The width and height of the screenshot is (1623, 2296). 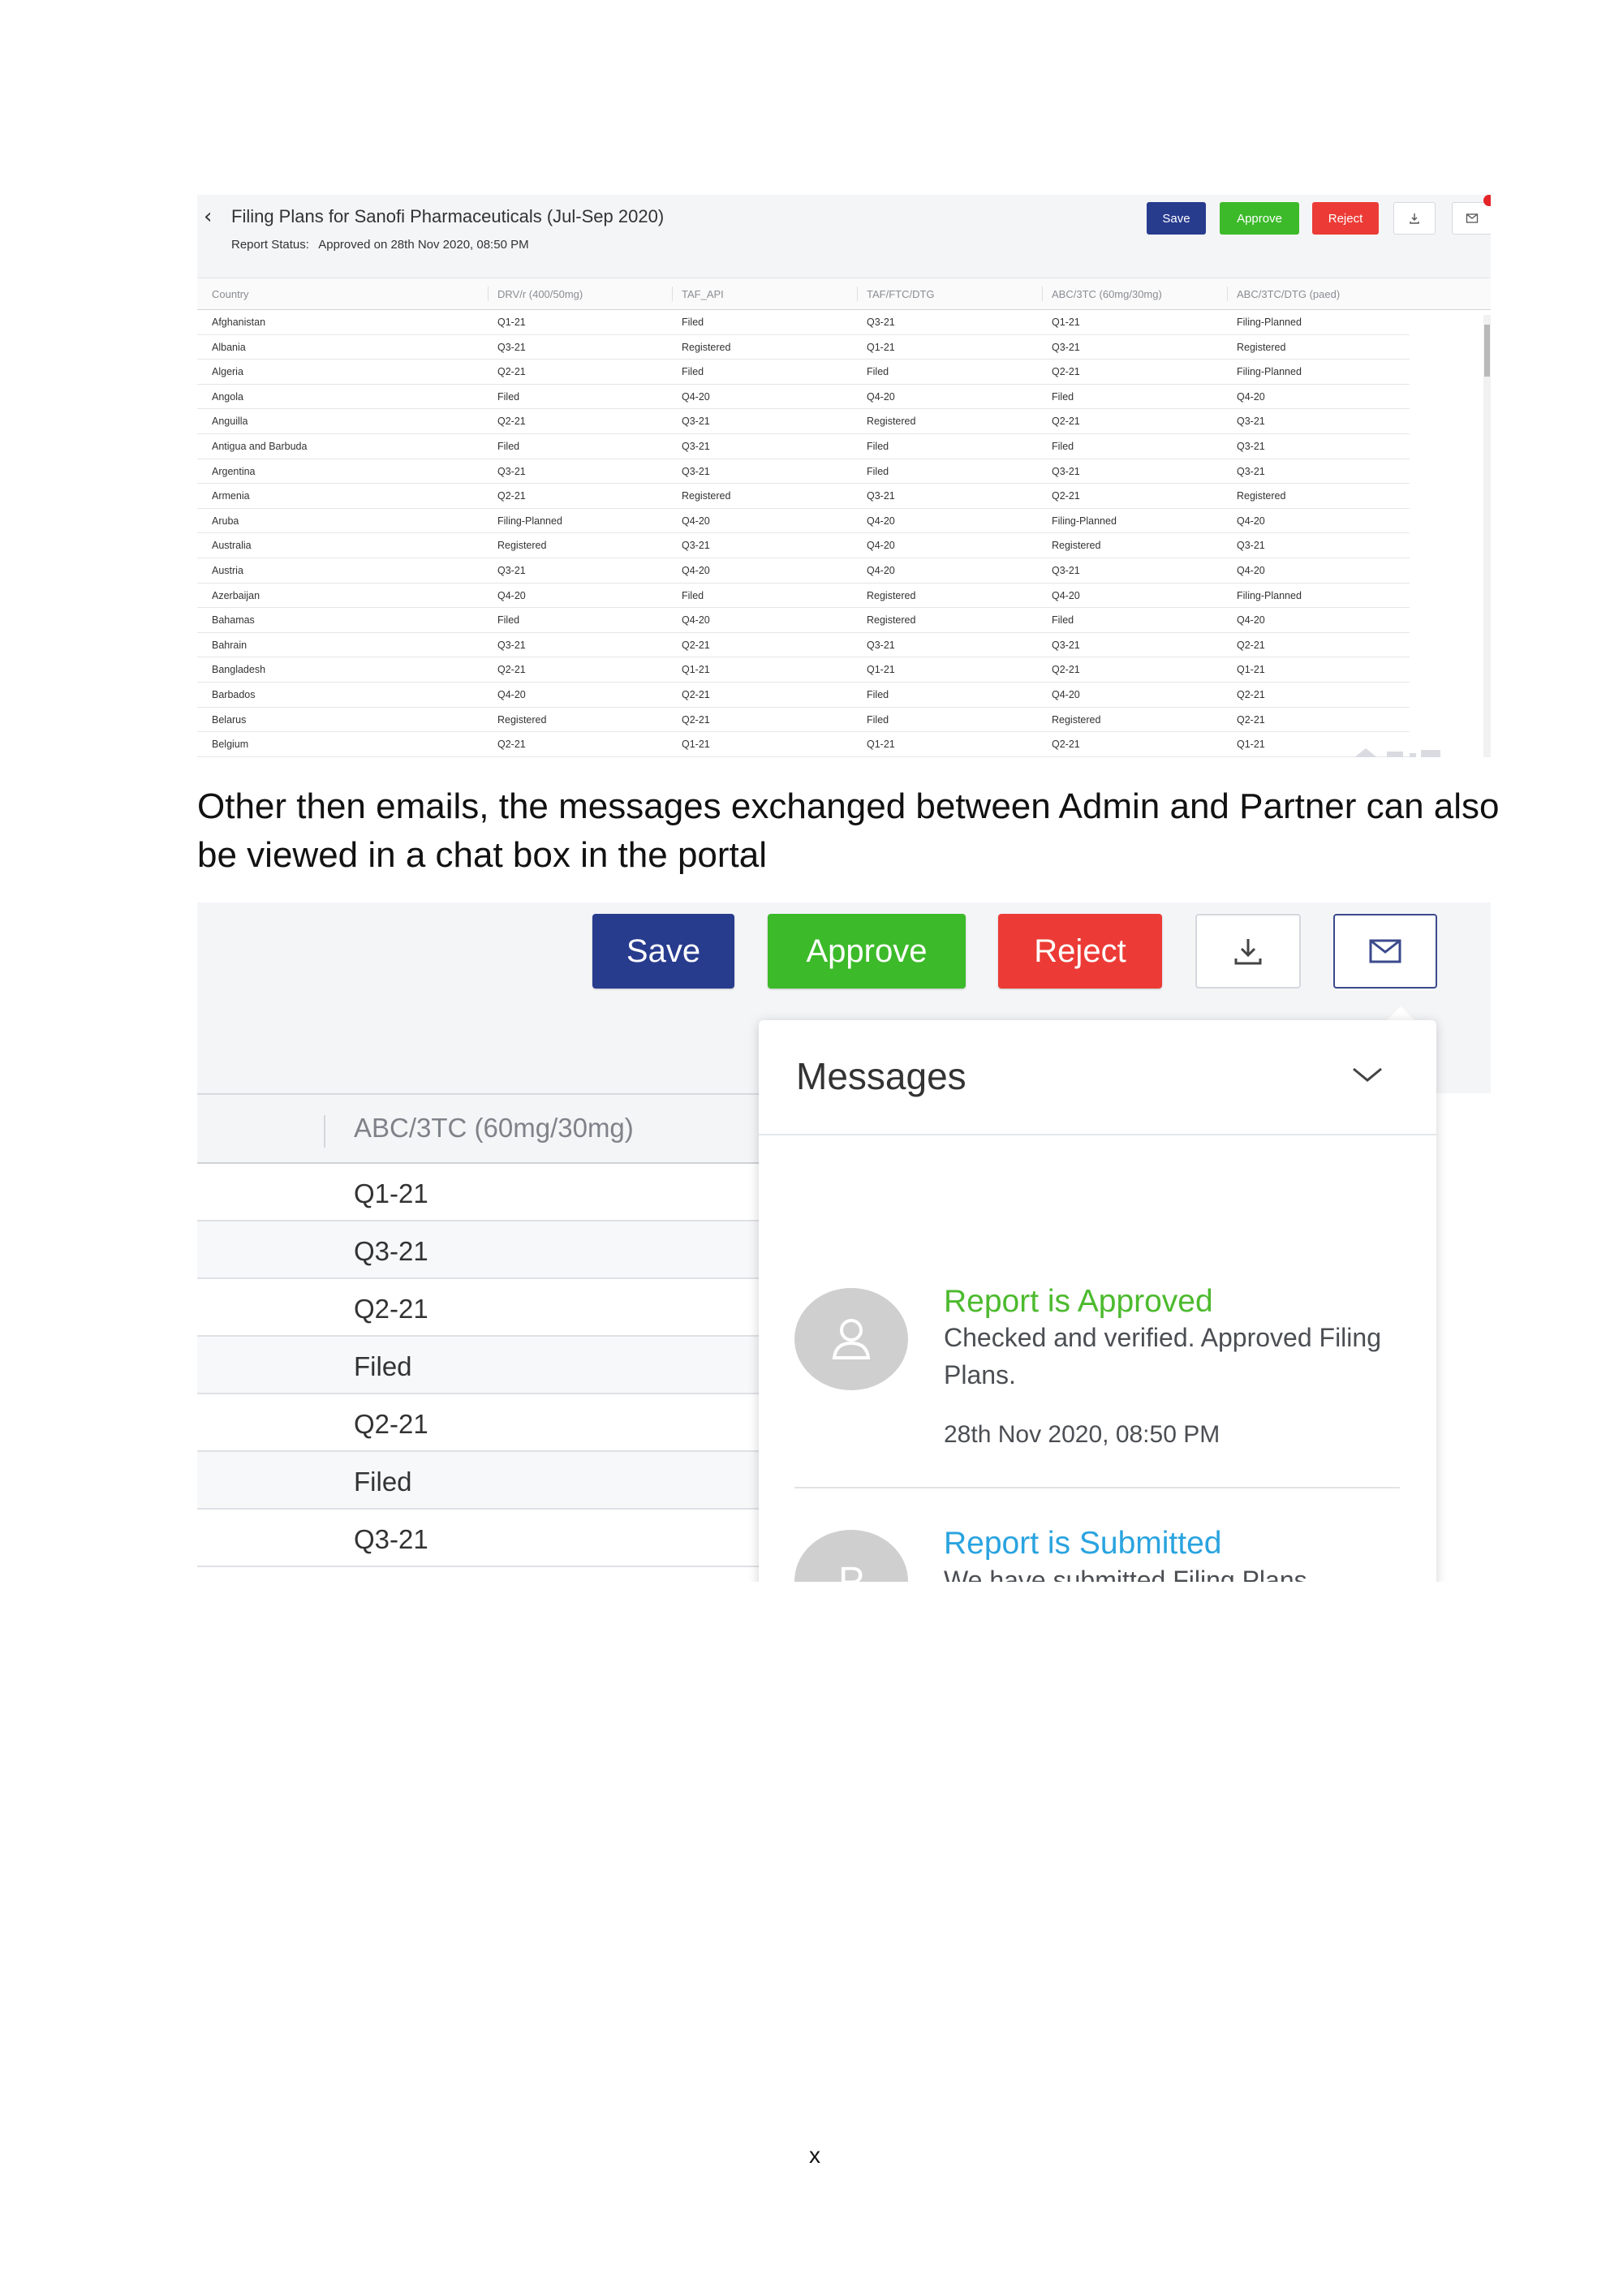 What do you see at coordinates (1385, 952) in the screenshot?
I see `messages-button-zoomed` at bounding box center [1385, 952].